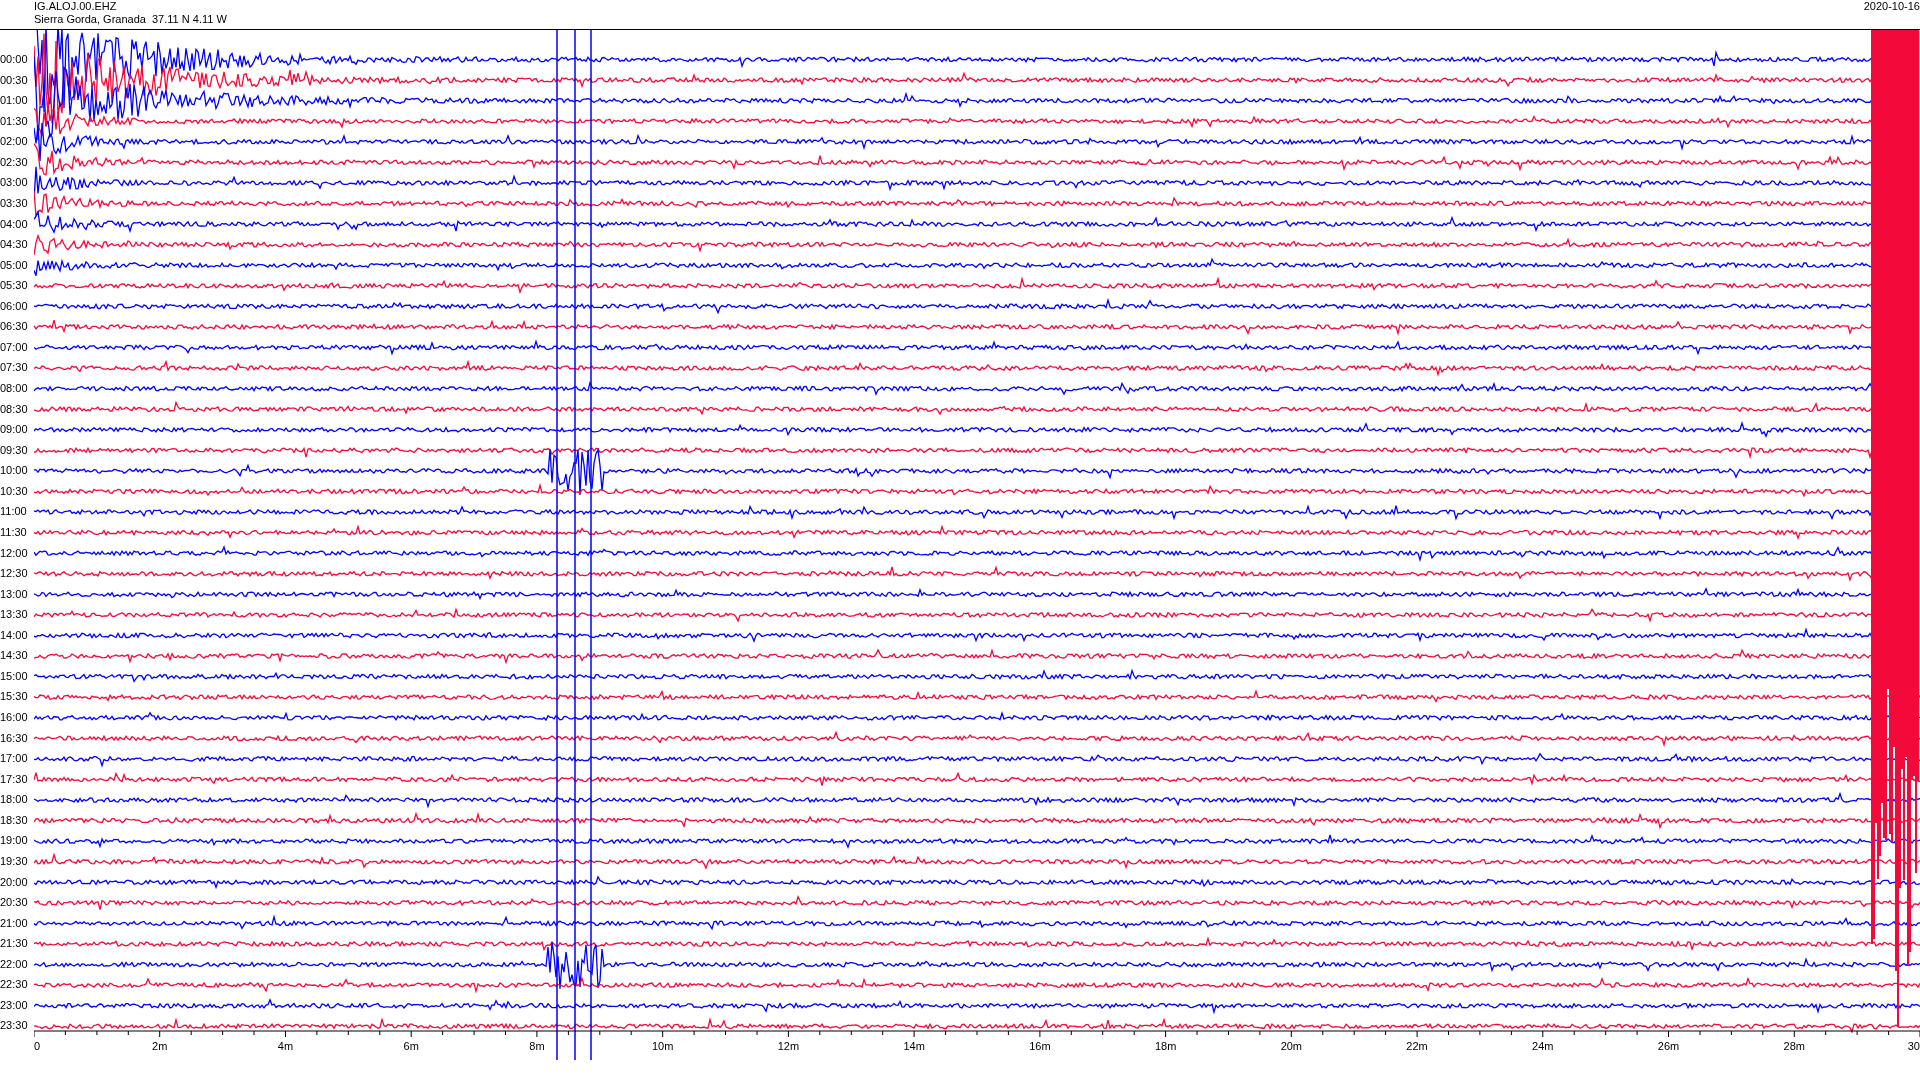 The width and height of the screenshot is (1920, 1080). What do you see at coordinates (14, 306) in the screenshot?
I see `time-label: 06:00` at bounding box center [14, 306].